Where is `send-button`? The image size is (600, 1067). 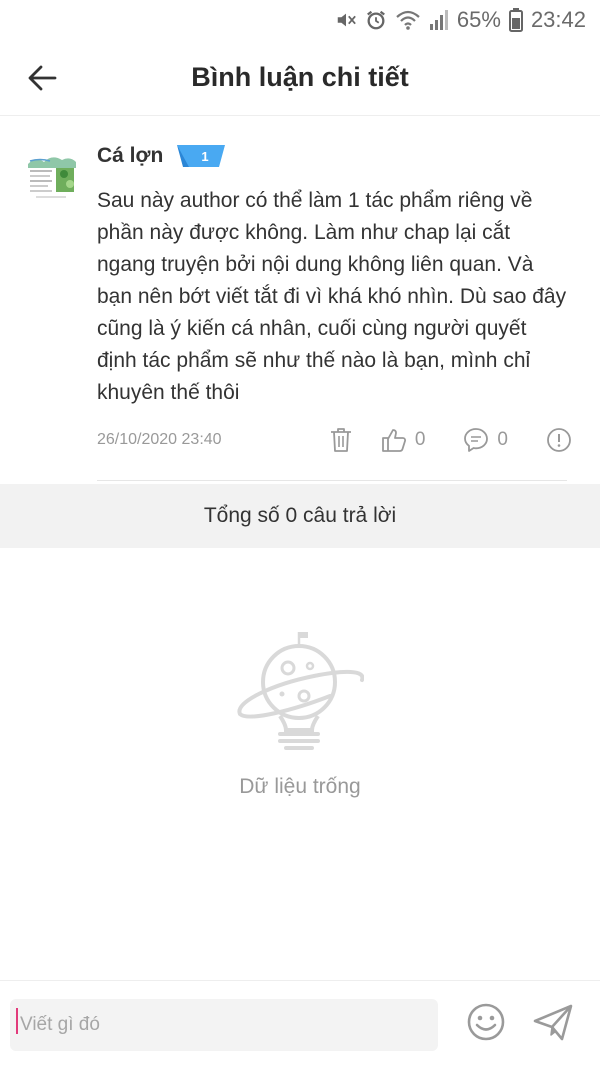
send-button is located at coordinates (553, 1022).